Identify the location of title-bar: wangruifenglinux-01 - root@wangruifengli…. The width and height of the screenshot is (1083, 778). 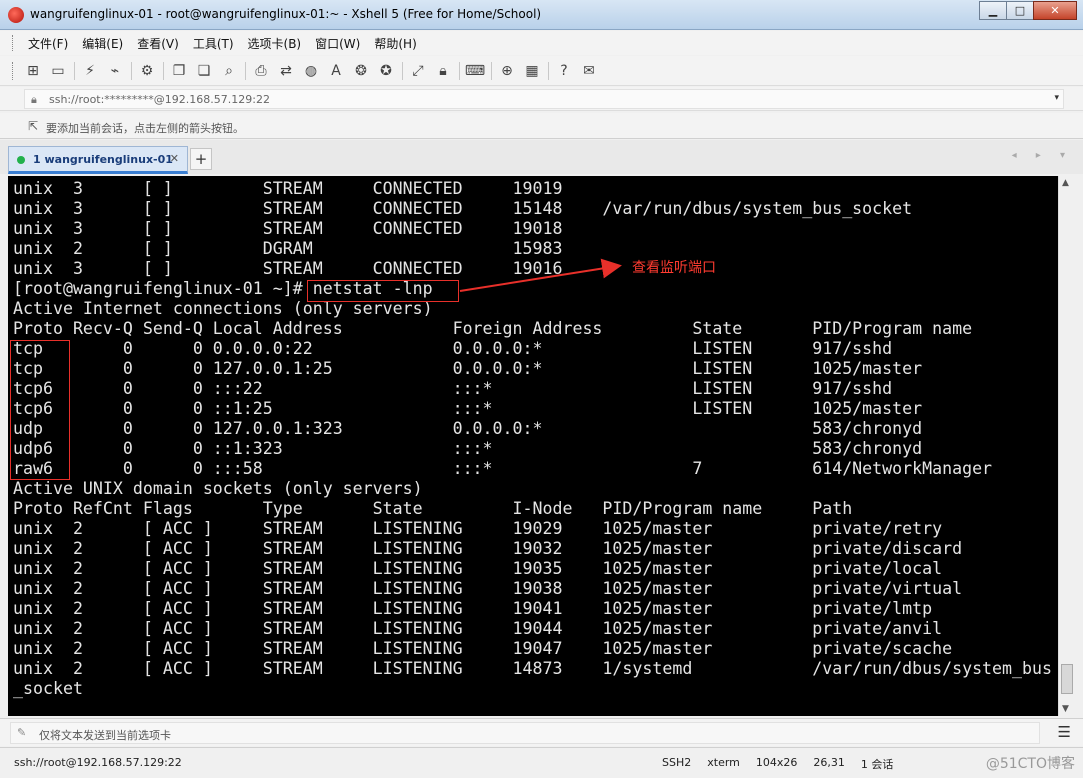
(541, 15).